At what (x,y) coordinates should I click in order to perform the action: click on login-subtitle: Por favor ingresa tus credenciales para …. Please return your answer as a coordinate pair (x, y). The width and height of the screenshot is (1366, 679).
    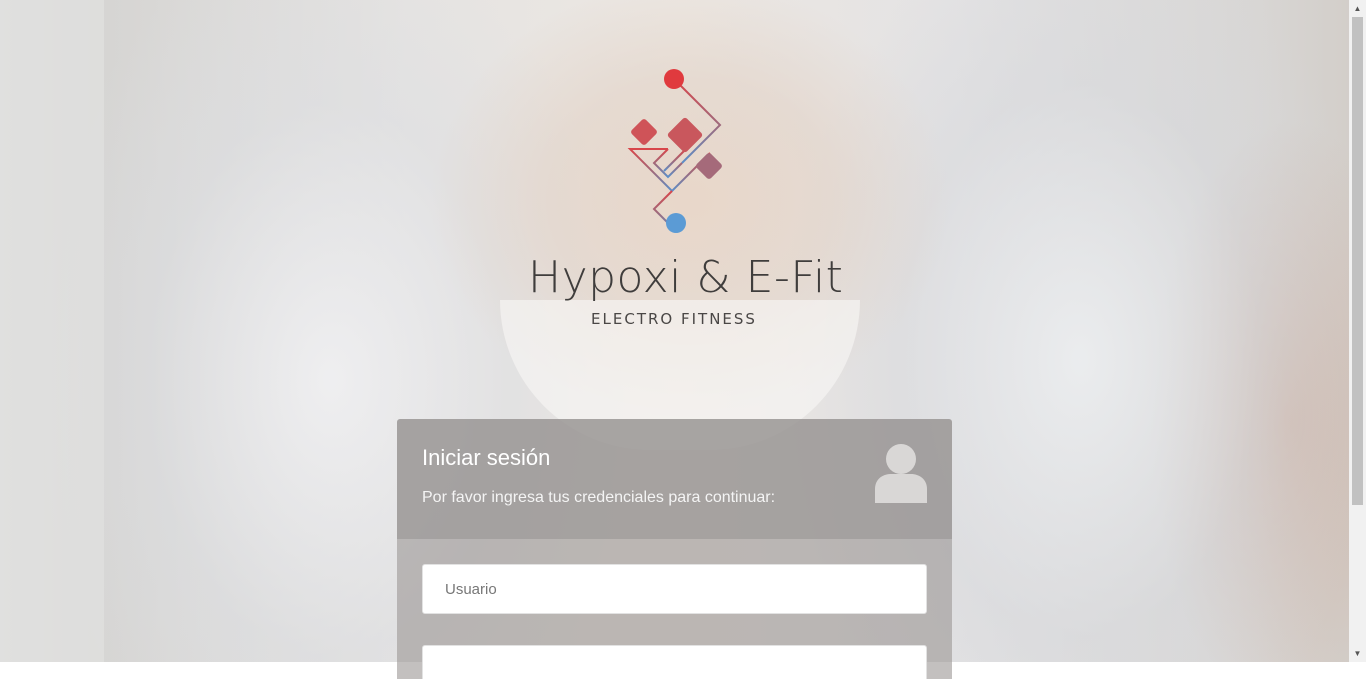
    Looking at the image, I should click on (599, 497).